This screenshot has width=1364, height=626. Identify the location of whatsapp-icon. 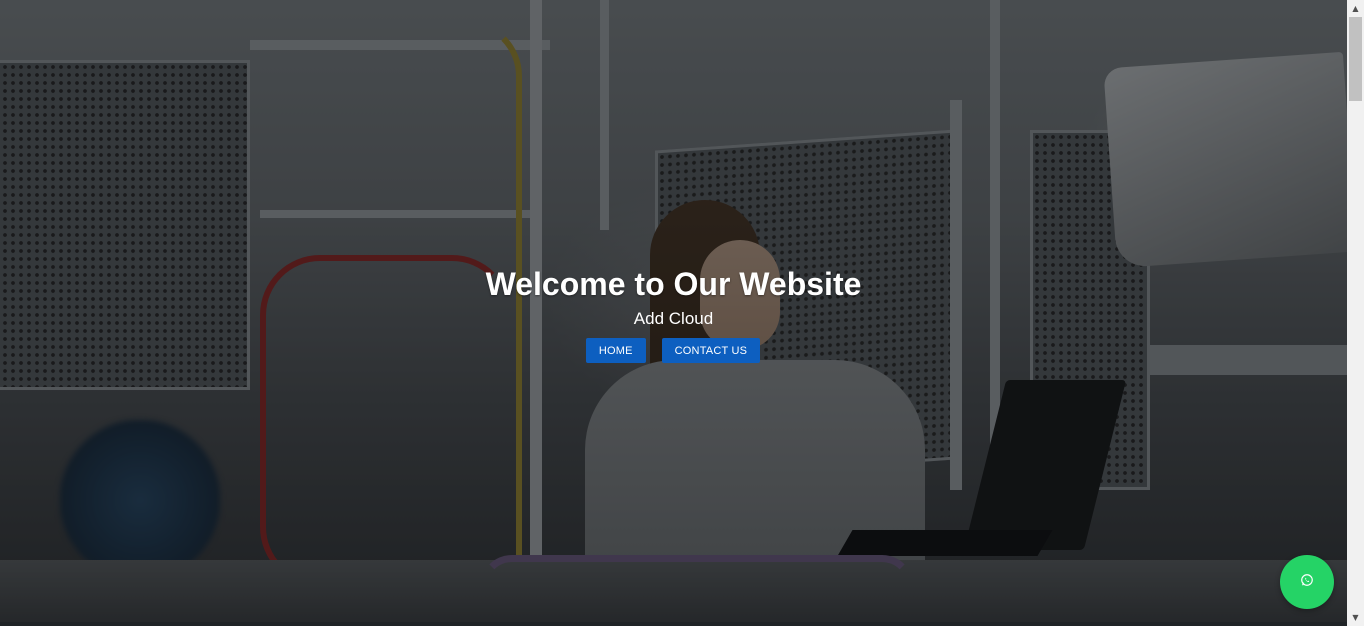
(1307, 582).